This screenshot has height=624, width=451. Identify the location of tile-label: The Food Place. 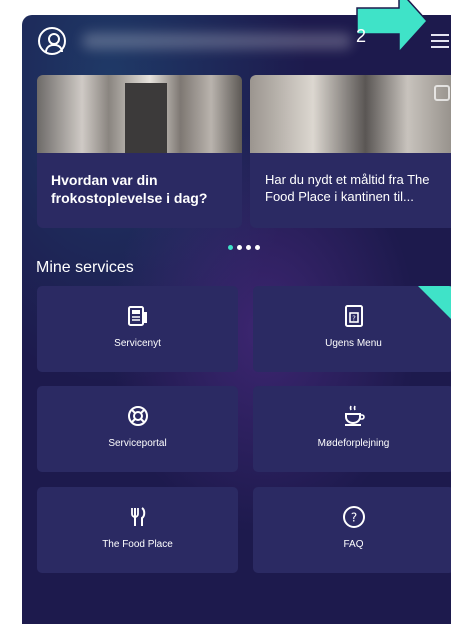
(137, 544).